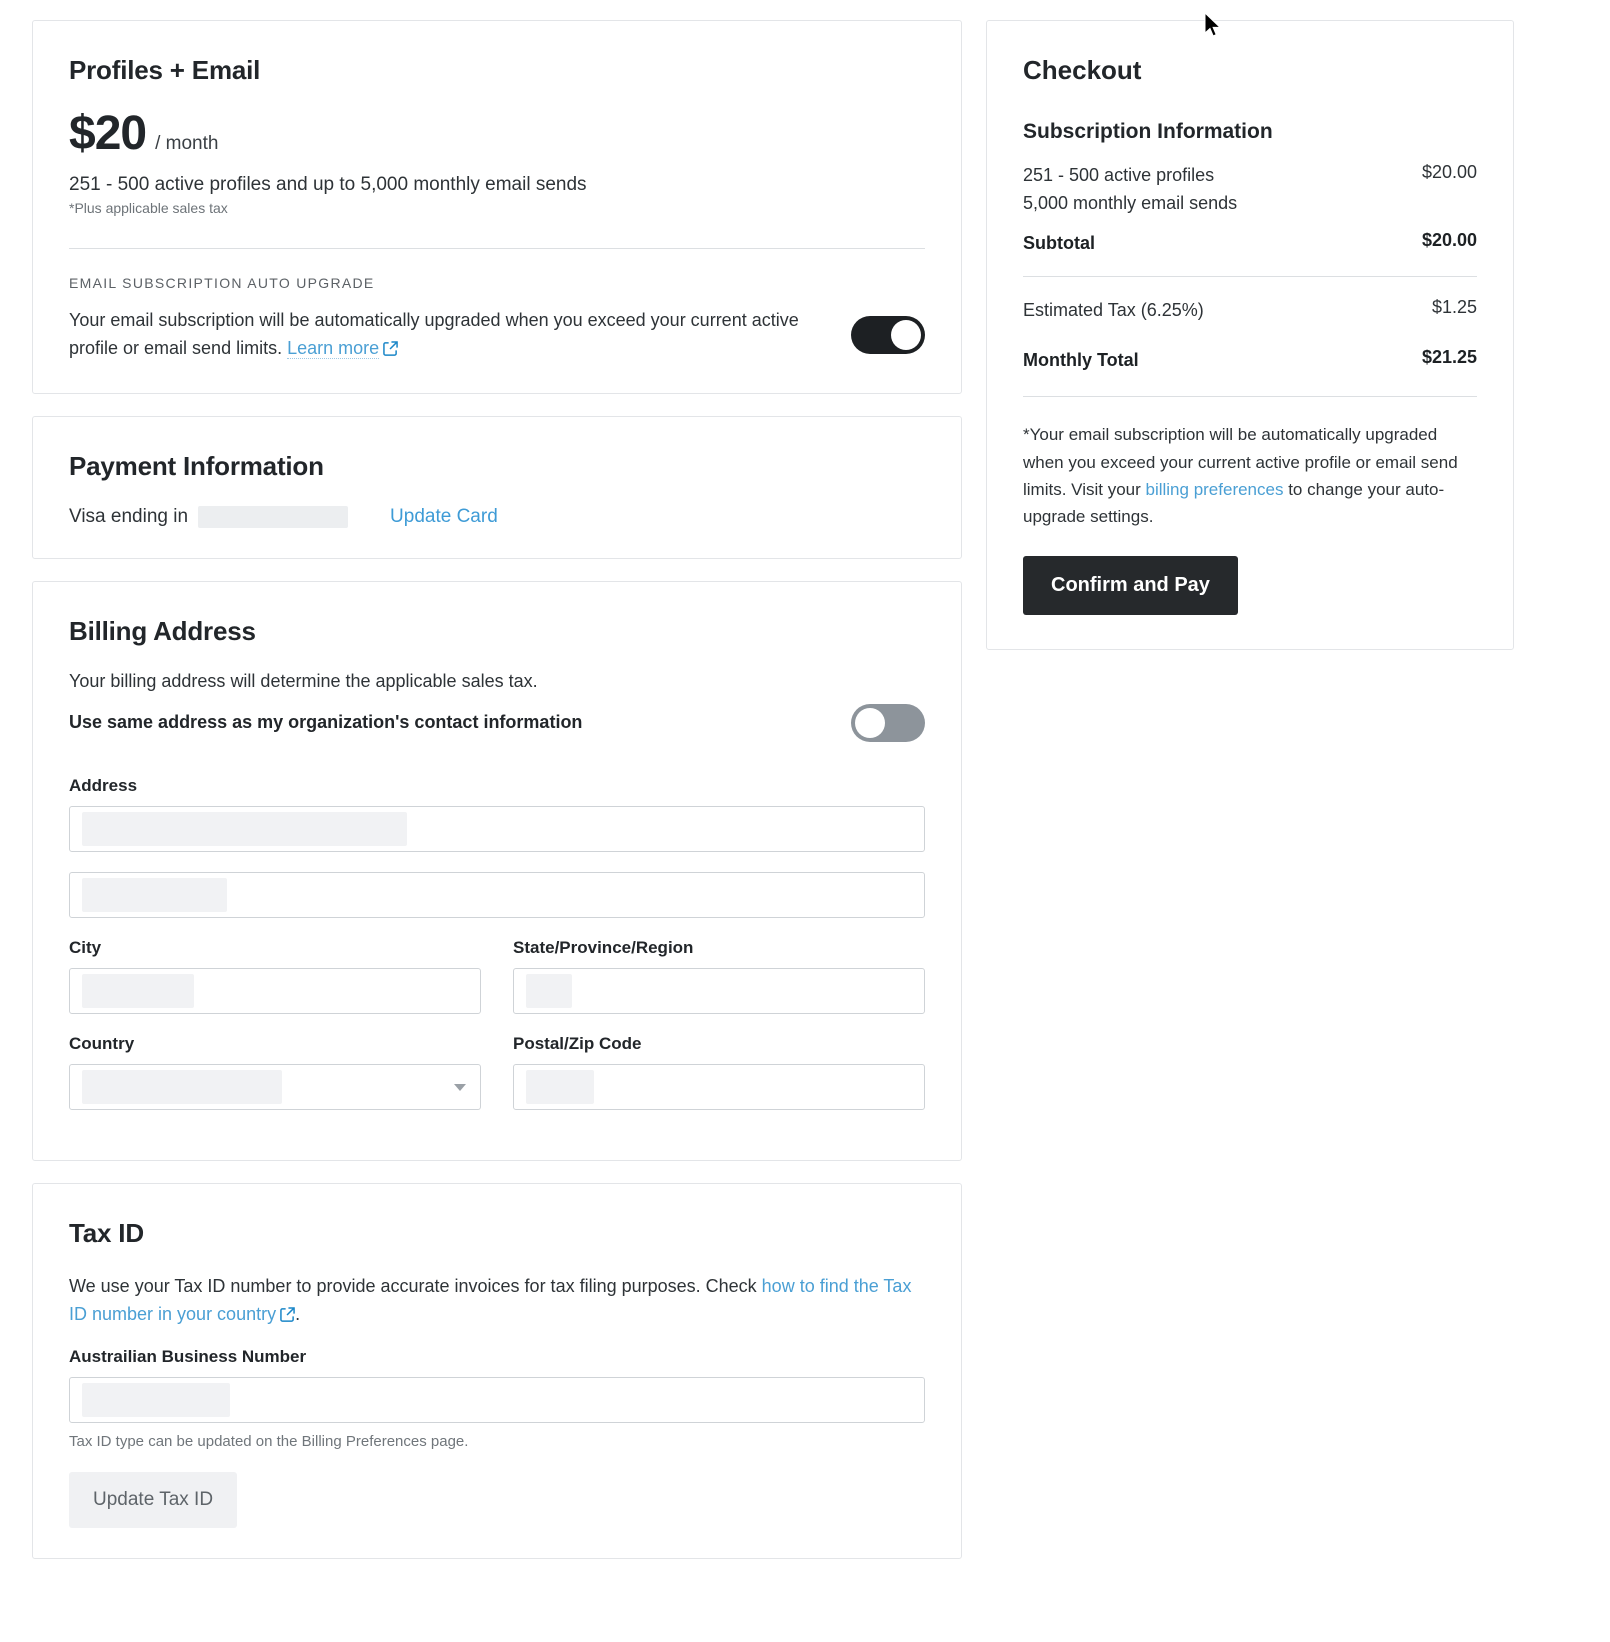 The image size is (1610, 1642). I want to click on price-row: $20 / month, so click(497, 134).